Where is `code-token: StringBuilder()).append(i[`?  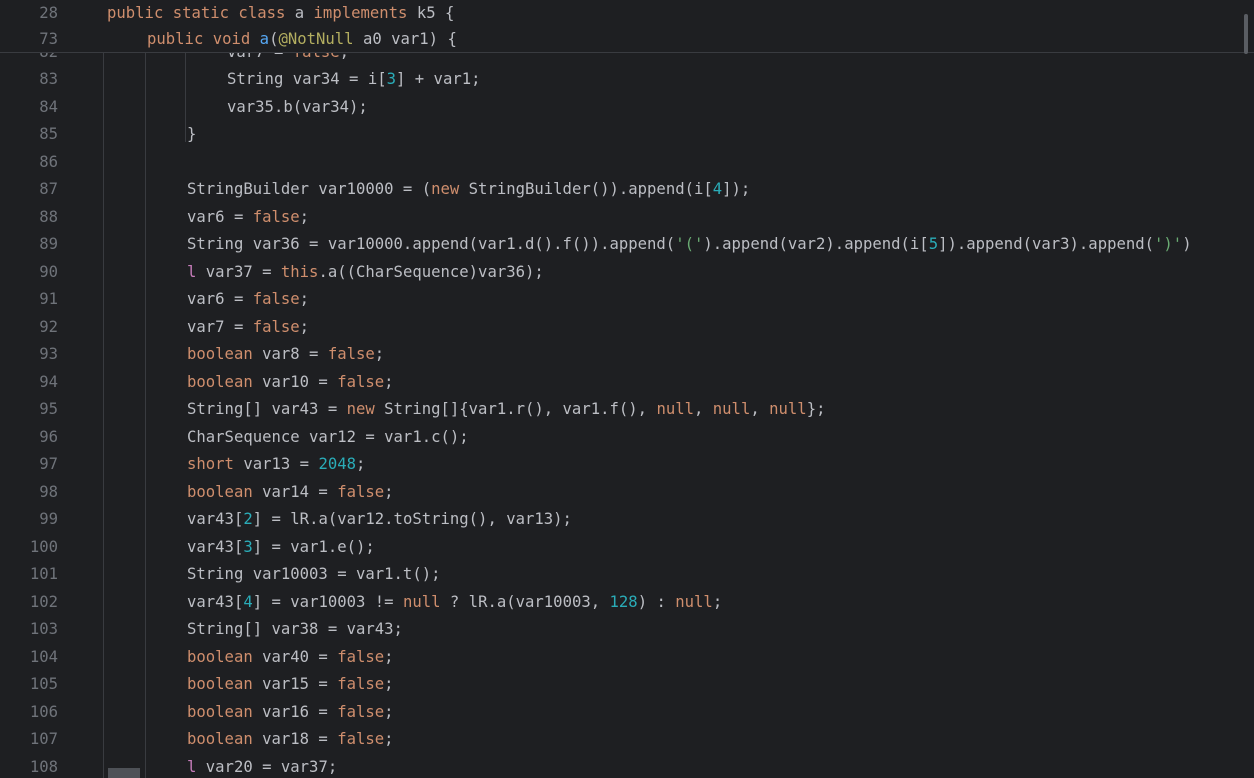 code-token: StringBuilder()).append(i[ is located at coordinates (586, 189).